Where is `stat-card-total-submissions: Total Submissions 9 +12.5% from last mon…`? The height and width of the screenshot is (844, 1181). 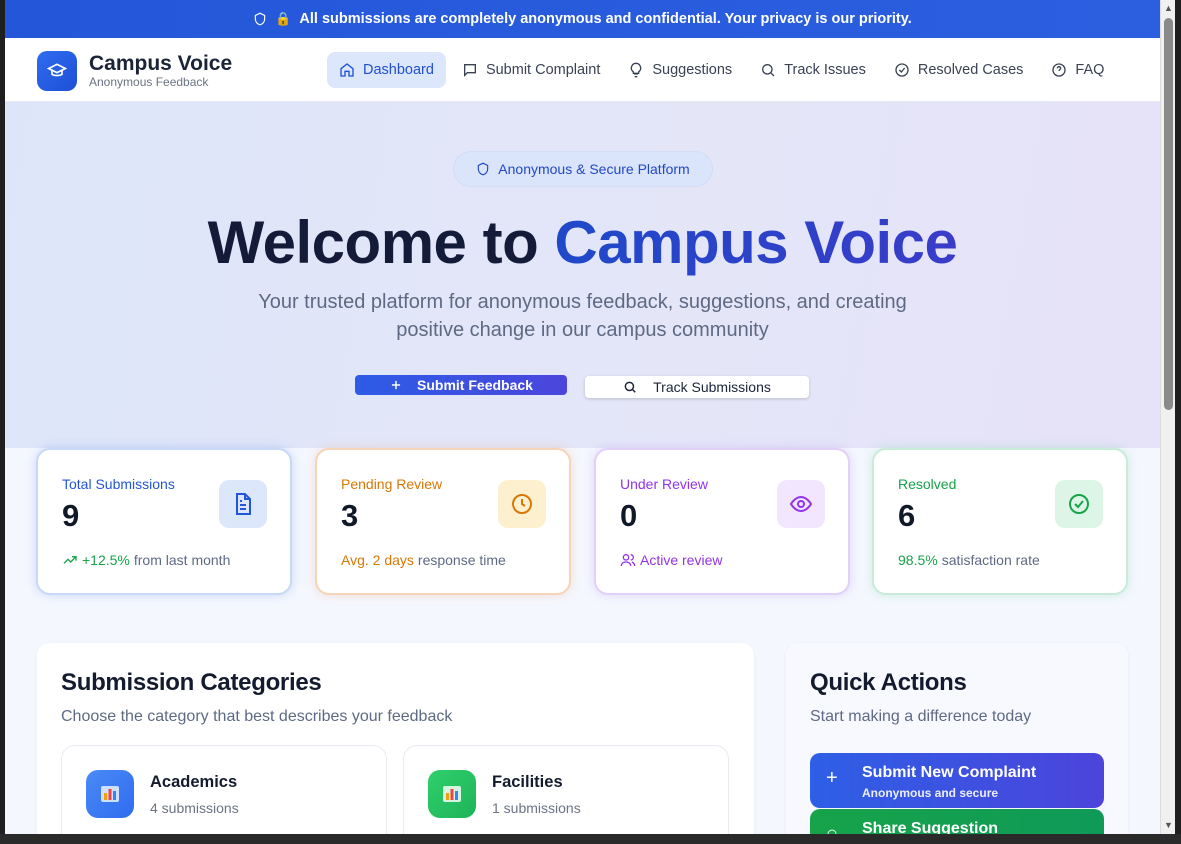 stat-card-total-submissions: Total Submissions 9 +12.5% from last mon… is located at coordinates (164, 521).